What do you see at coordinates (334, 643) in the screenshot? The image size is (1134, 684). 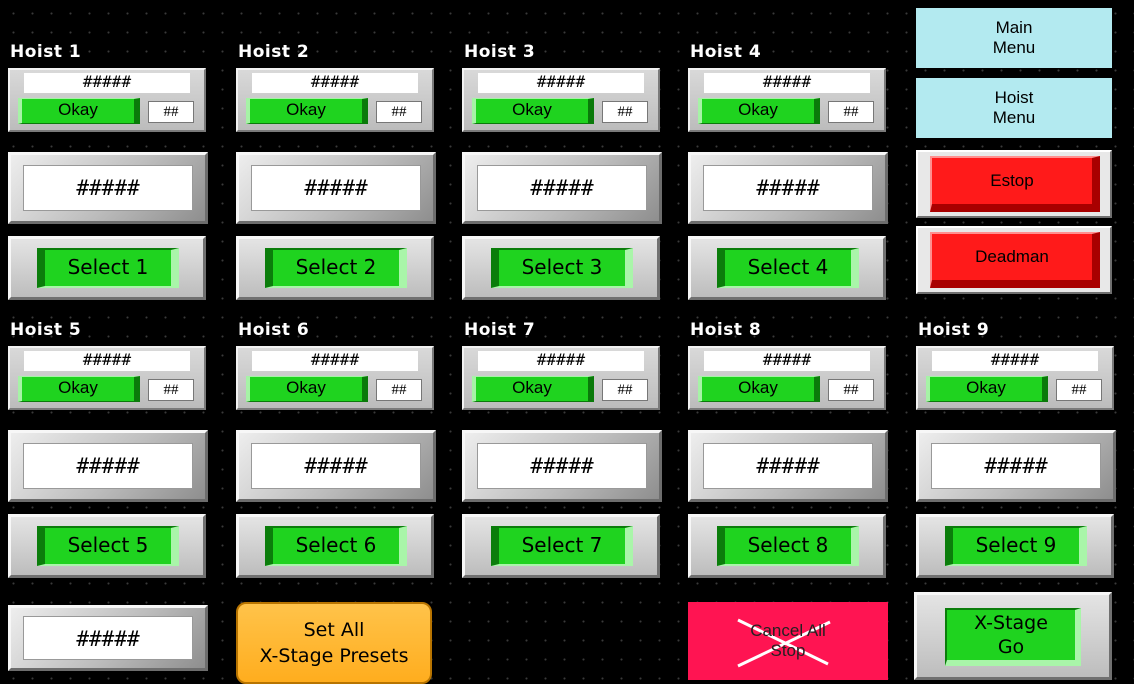 I see `set-all-presets-button: Set All X-Stage Presets` at bounding box center [334, 643].